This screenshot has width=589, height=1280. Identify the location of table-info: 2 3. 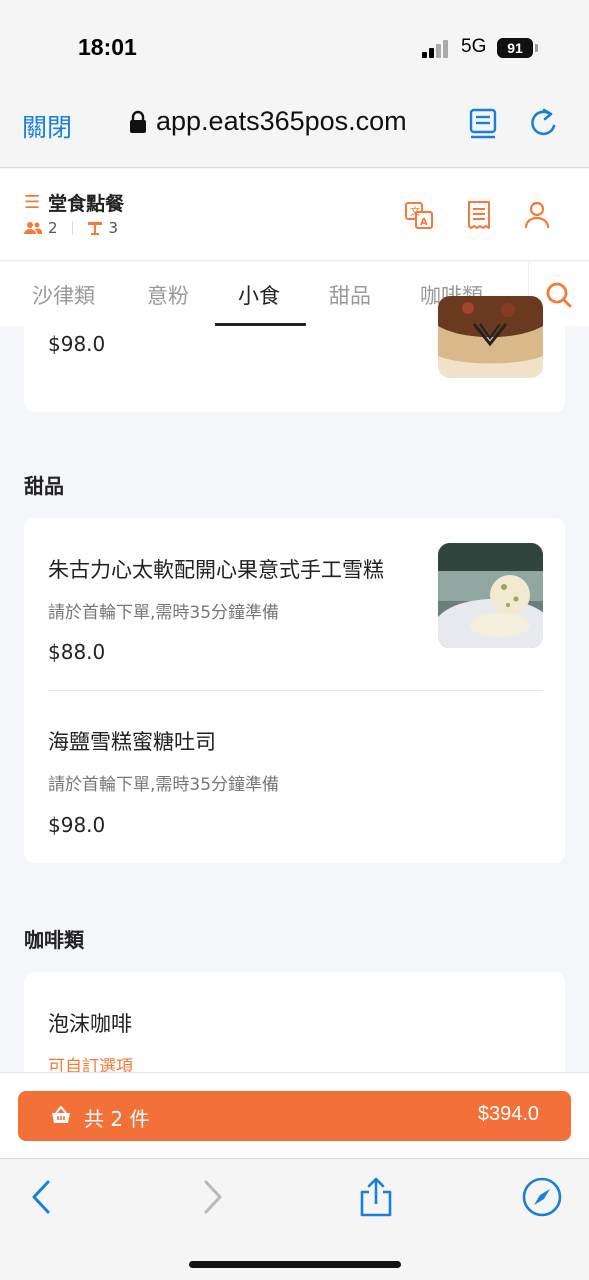
(71, 228).